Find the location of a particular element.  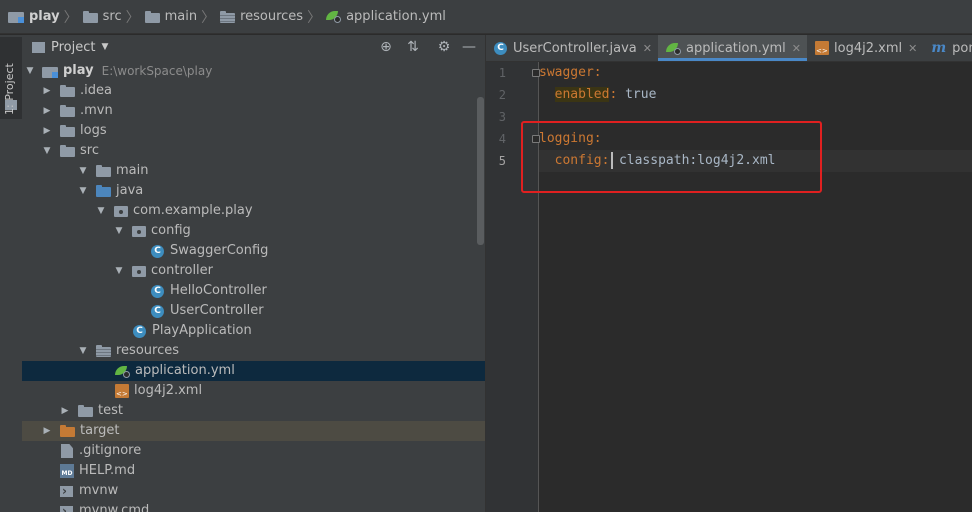

hide-panel-icon: — is located at coordinates (469, 47).